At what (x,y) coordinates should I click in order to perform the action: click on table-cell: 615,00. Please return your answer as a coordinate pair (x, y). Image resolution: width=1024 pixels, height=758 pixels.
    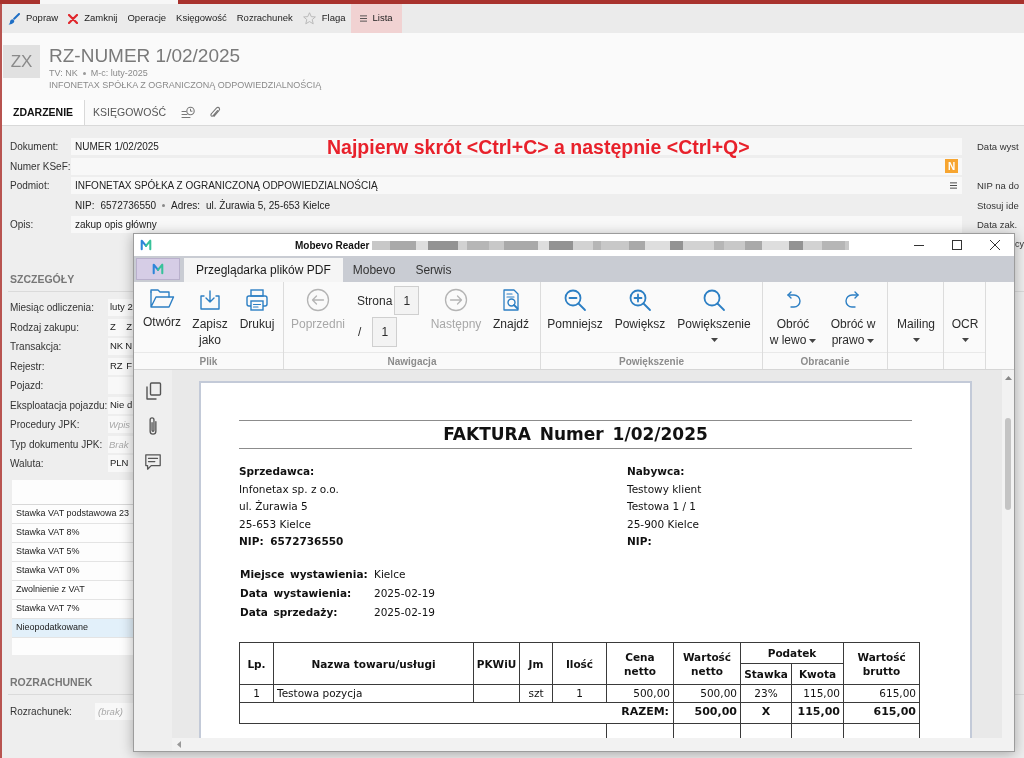
    Looking at the image, I should click on (881, 693).